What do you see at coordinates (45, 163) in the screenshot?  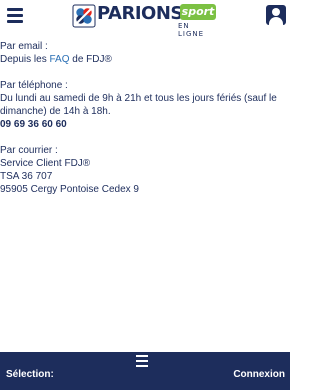 I see `mail-line-1: Service Client FDJ®` at bounding box center [45, 163].